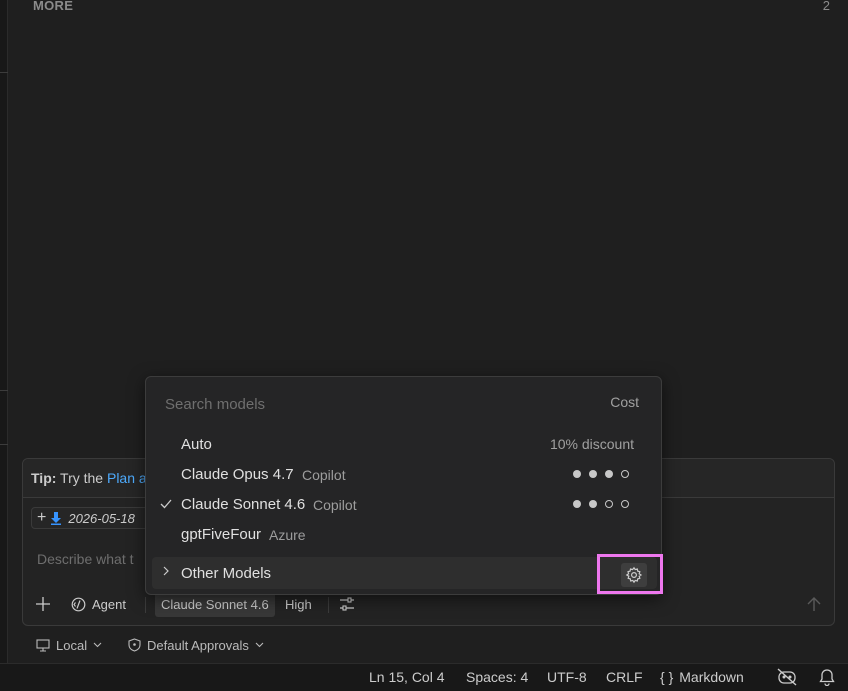 This screenshot has width=848, height=691. I want to click on location-label: Local, so click(72, 645).